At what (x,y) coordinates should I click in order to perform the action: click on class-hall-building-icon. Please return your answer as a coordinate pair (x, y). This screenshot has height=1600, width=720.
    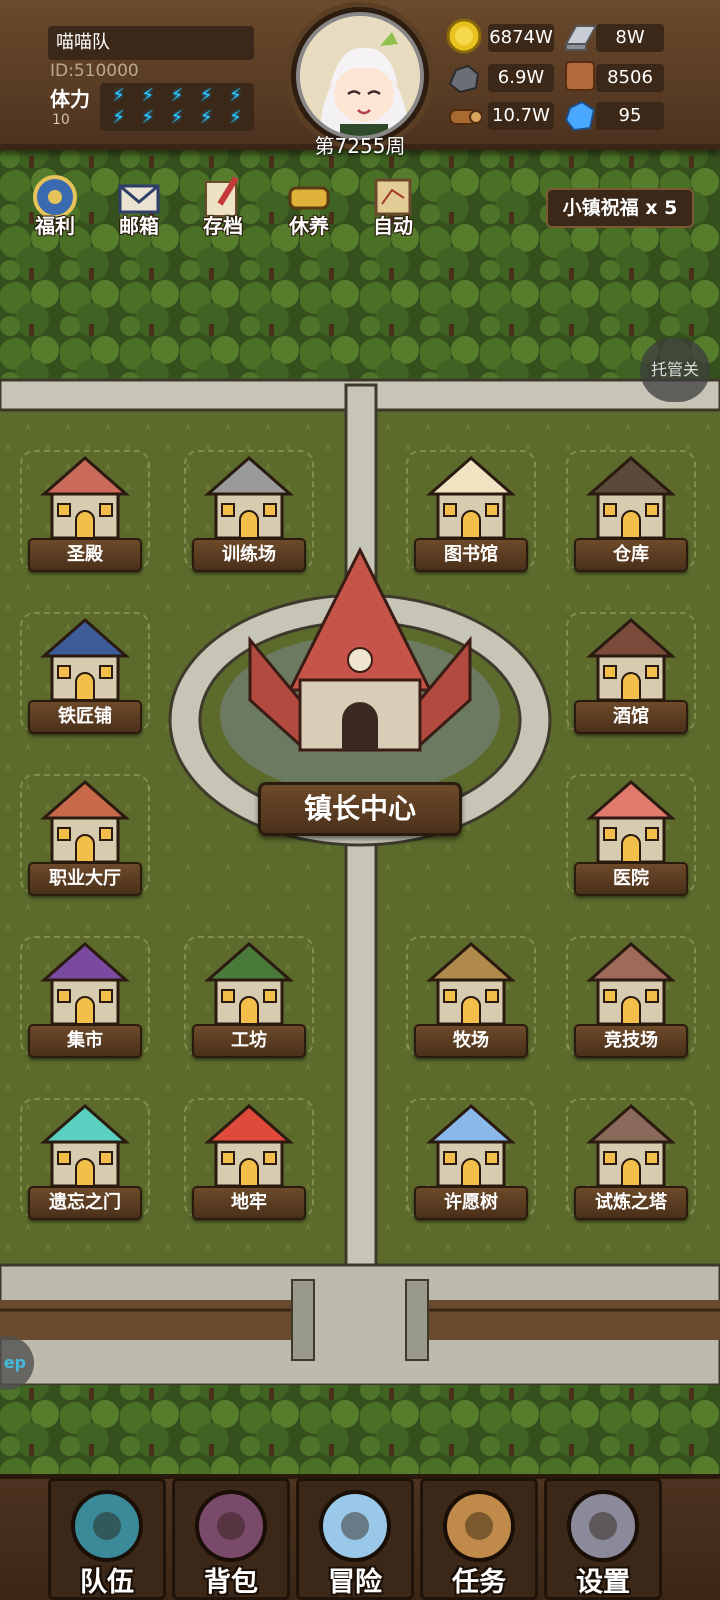
    Looking at the image, I should click on (85, 824).